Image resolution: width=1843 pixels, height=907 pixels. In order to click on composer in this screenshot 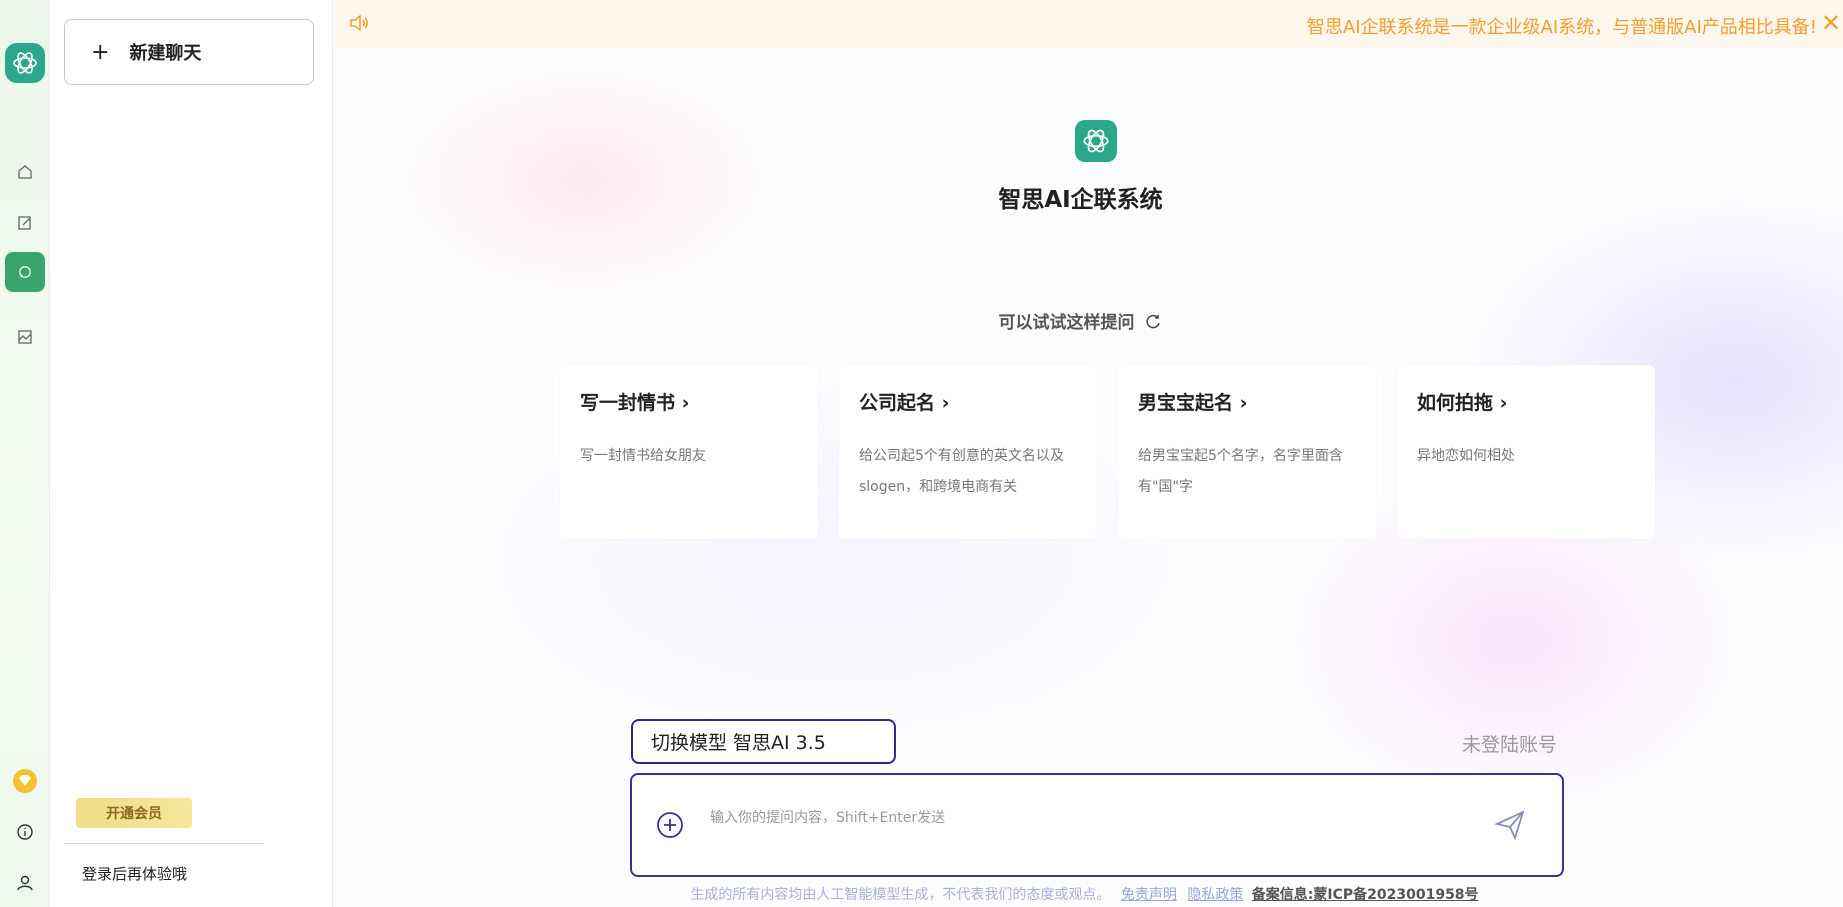, I will do `click(1097, 825)`.